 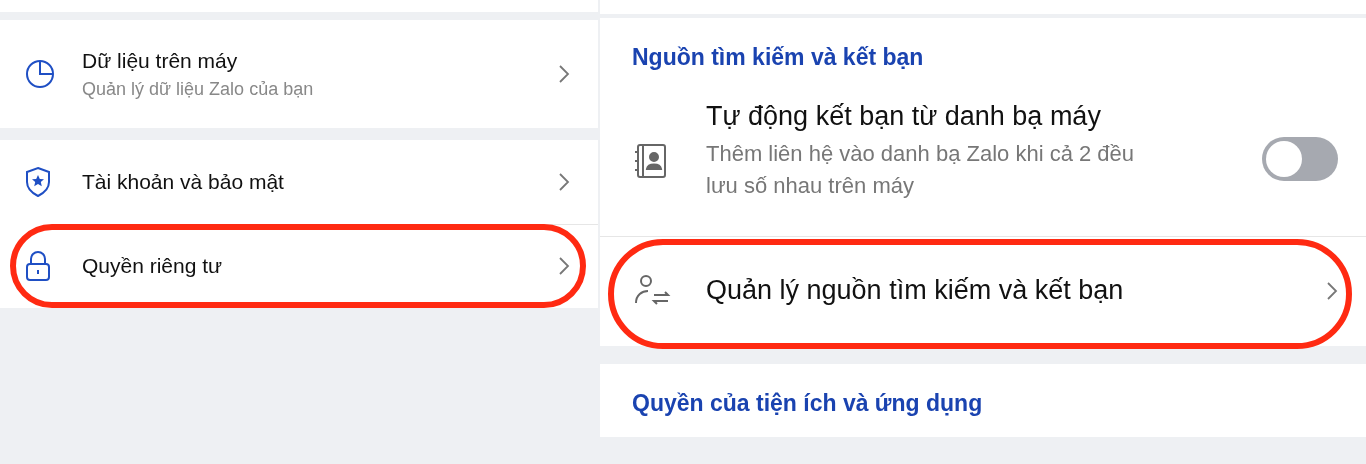 I want to click on shield-icon, so click(x=38, y=182).